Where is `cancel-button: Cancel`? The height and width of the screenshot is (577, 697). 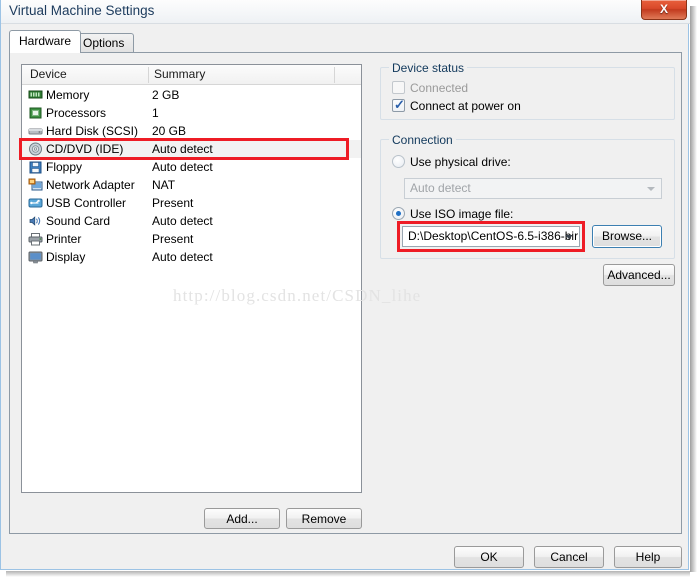 cancel-button: Cancel is located at coordinates (569, 557).